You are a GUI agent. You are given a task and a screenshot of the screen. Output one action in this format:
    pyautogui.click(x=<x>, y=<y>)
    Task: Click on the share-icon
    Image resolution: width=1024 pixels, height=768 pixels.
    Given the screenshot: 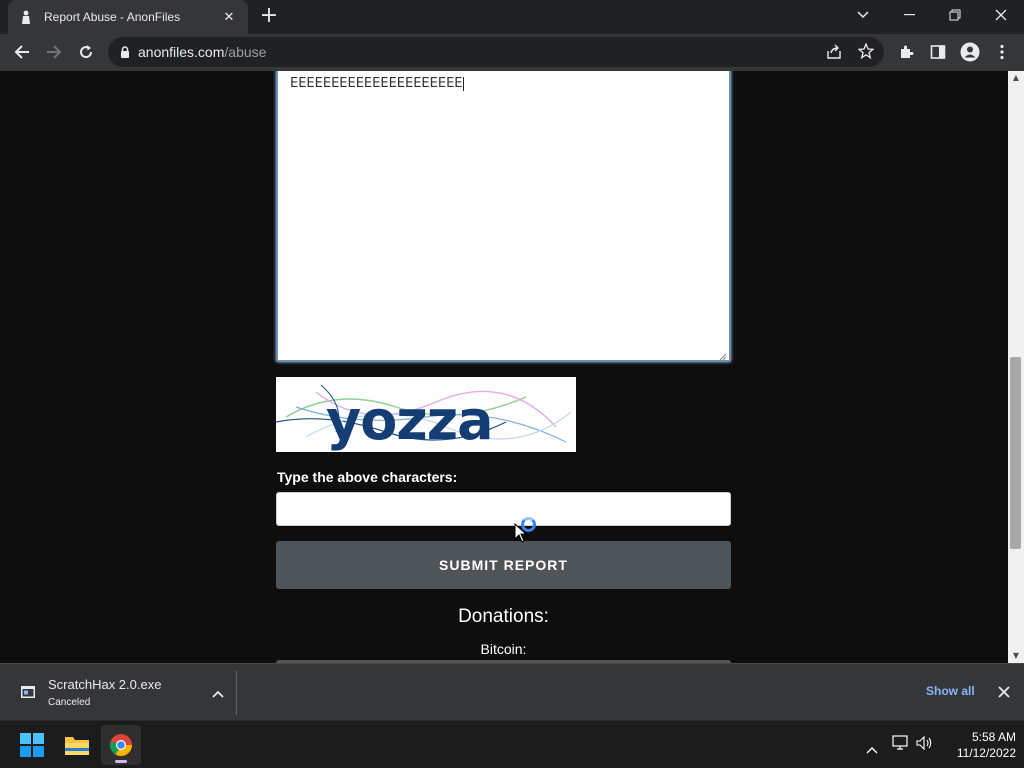 What is the action you would take?
    pyautogui.click(x=834, y=54)
    